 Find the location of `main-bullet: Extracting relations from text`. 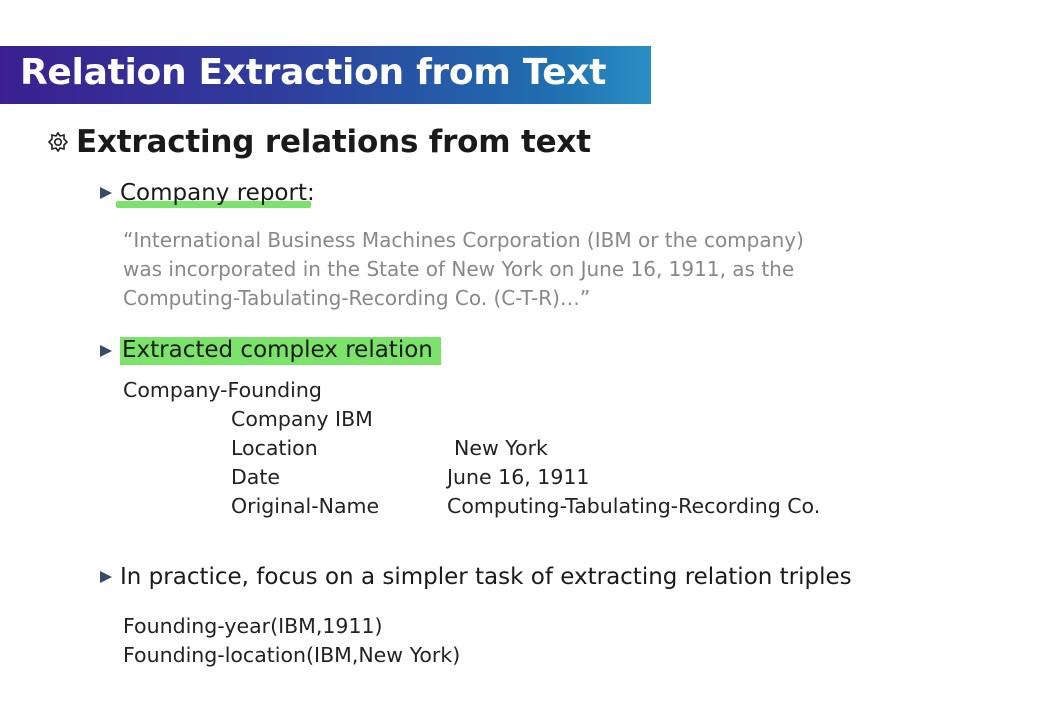

main-bullet: Extracting relations from text is located at coordinates (319, 142).